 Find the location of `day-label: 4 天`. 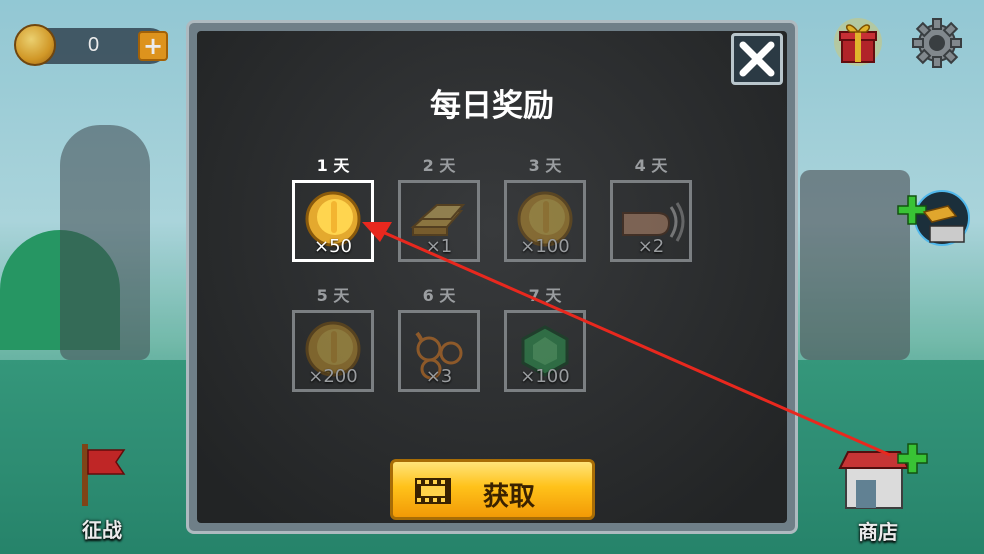

day-label: 4 天 is located at coordinates (651, 165).